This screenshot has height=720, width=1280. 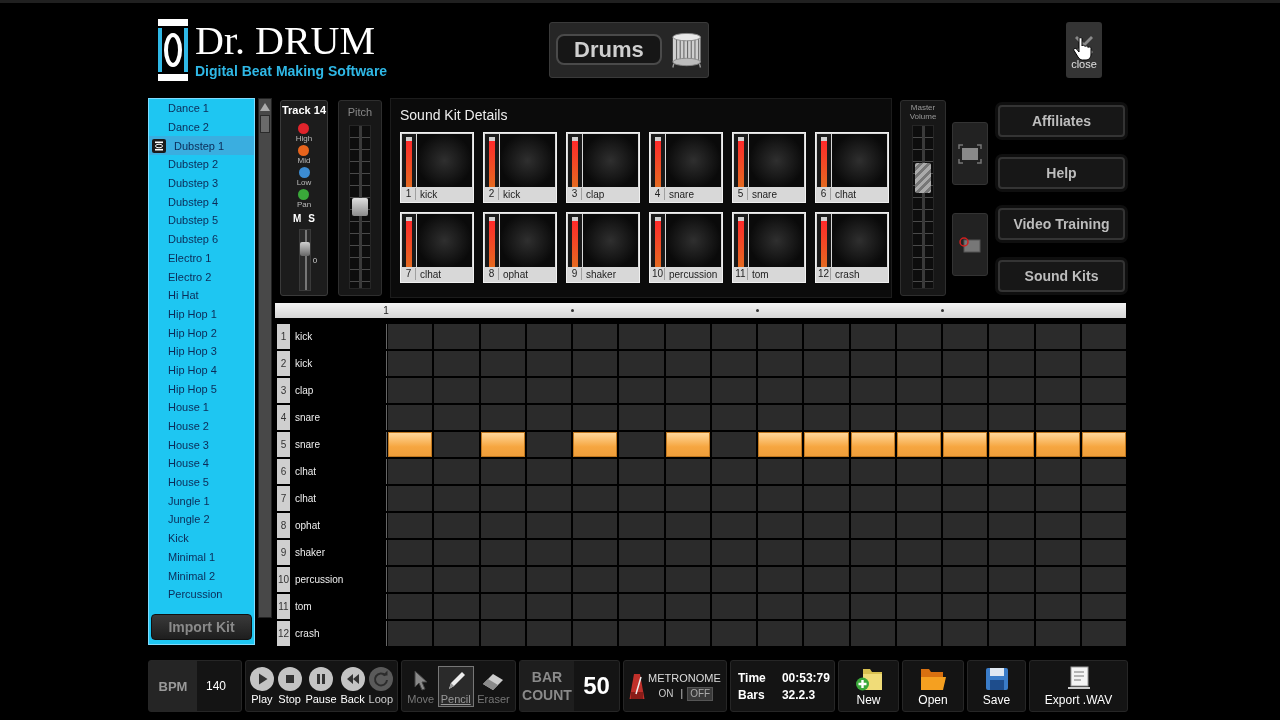 I want to click on kit-list-item: Electro 1, so click(x=201, y=258).